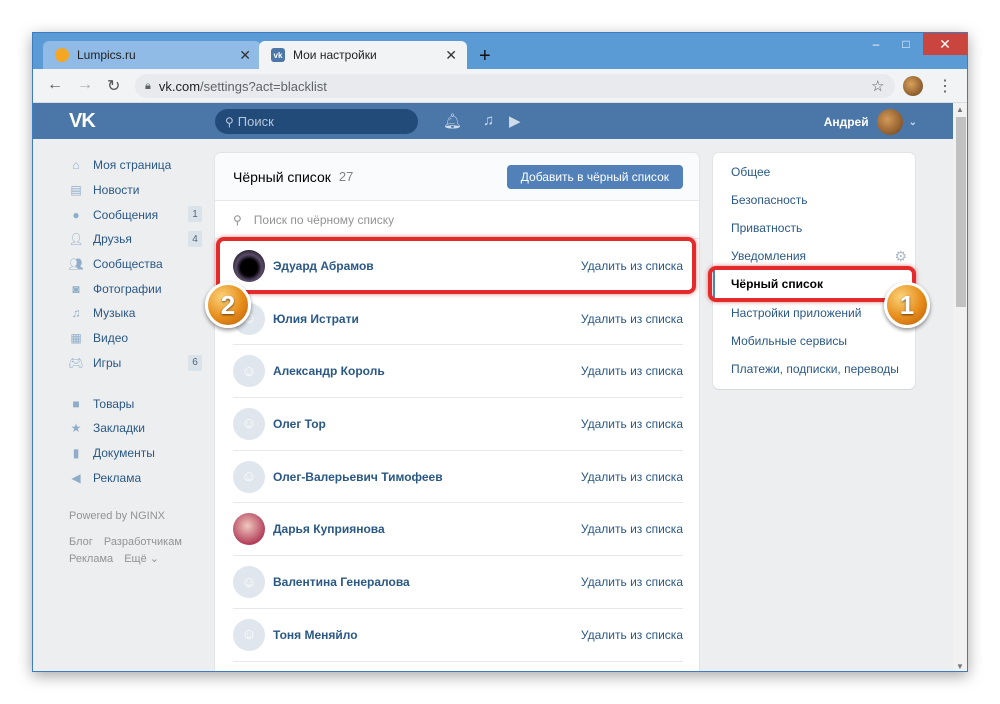  Describe the element at coordinates (117, 477) in the screenshot. I see `sidebar-item-label: Реклама` at that location.